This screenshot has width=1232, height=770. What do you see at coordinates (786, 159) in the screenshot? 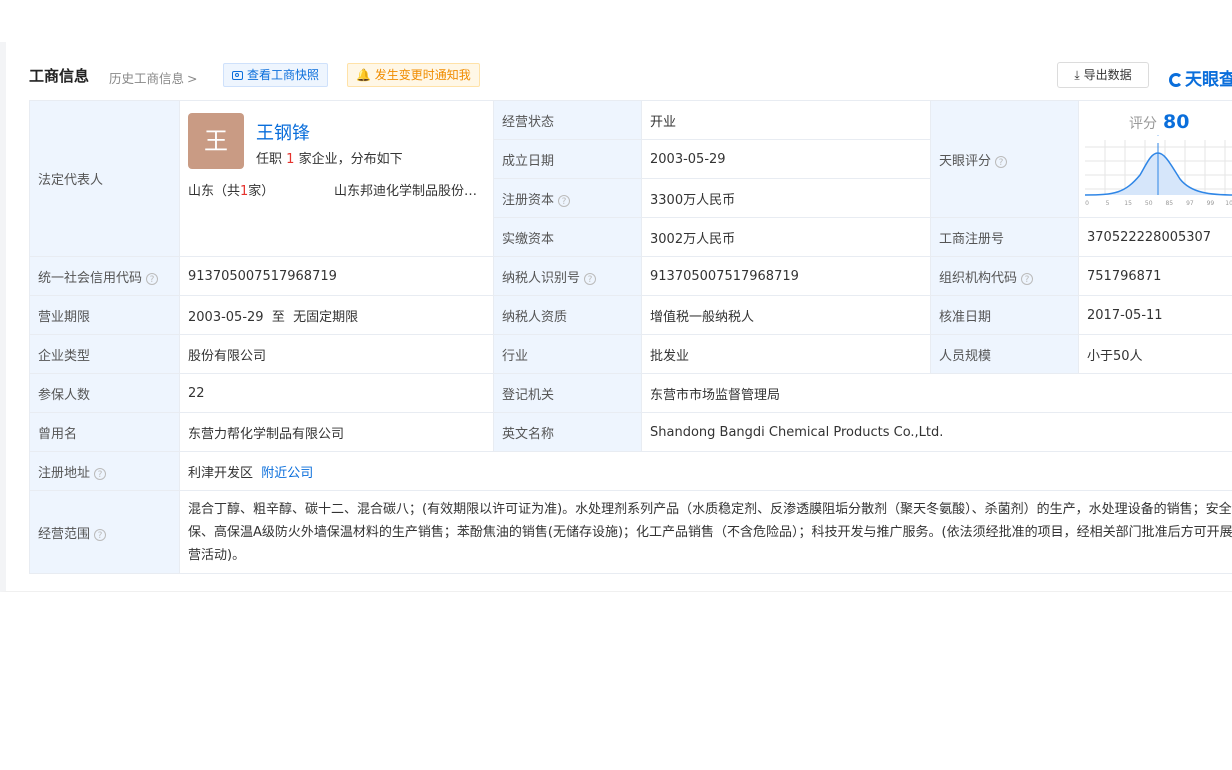
I see `founded-value: 2003-05-29` at bounding box center [786, 159].